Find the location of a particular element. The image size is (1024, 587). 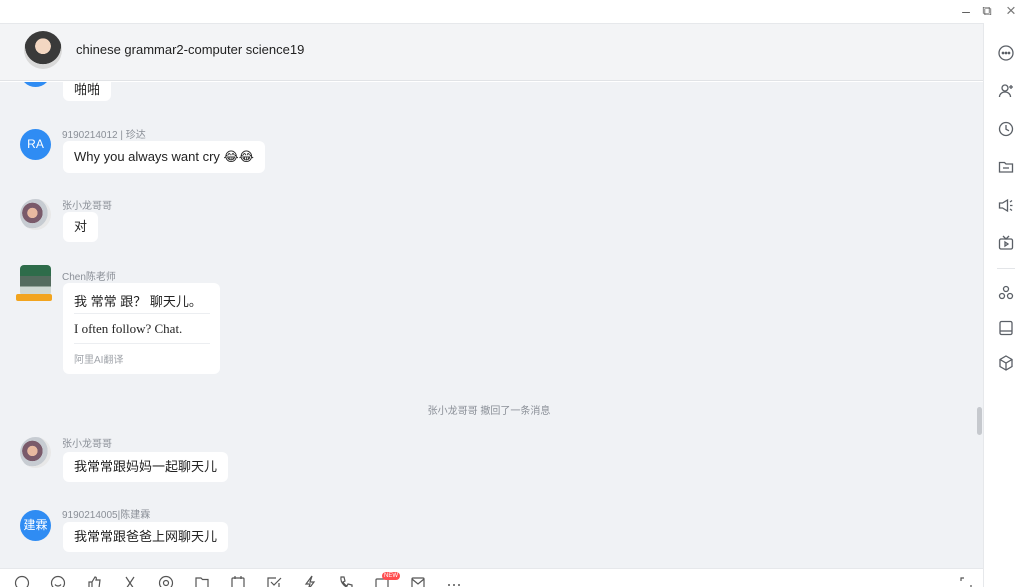

mention-icon is located at coordinates (166, 581).